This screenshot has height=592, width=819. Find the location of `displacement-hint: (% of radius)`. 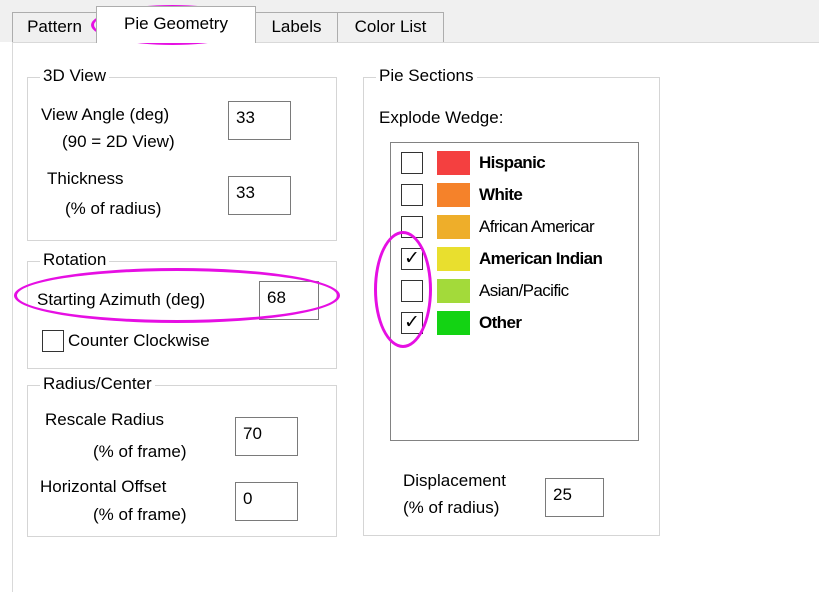

displacement-hint: (% of radius) is located at coordinates (451, 507).